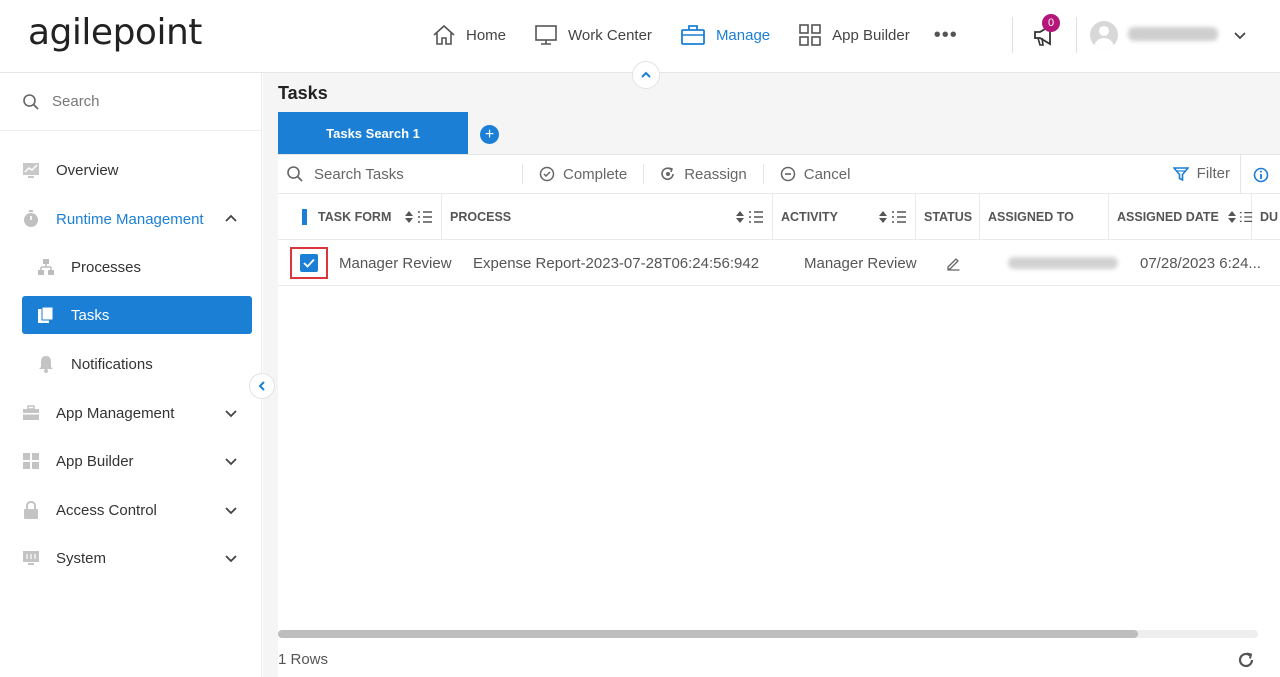 The height and width of the screenshot is (677, 1280). I want to click on chart-icon, so click(31, 170).